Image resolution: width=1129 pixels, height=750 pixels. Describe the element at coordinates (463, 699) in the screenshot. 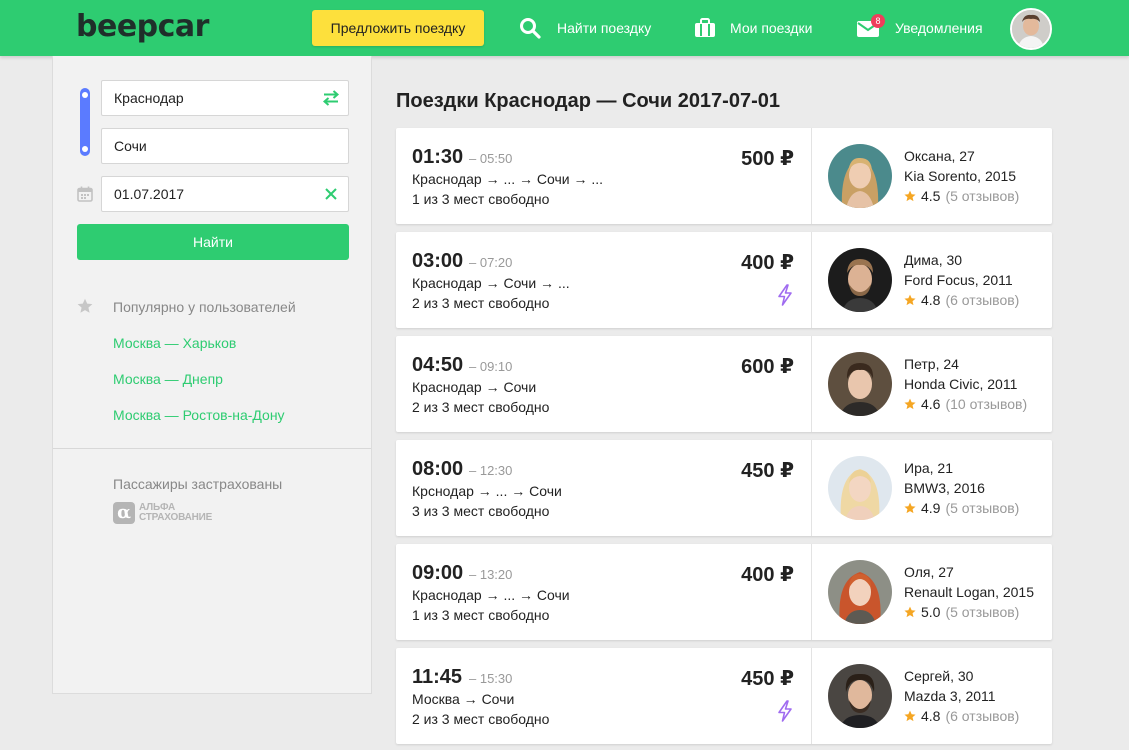

I see `trip-route: Москва → Сочи` at that location.